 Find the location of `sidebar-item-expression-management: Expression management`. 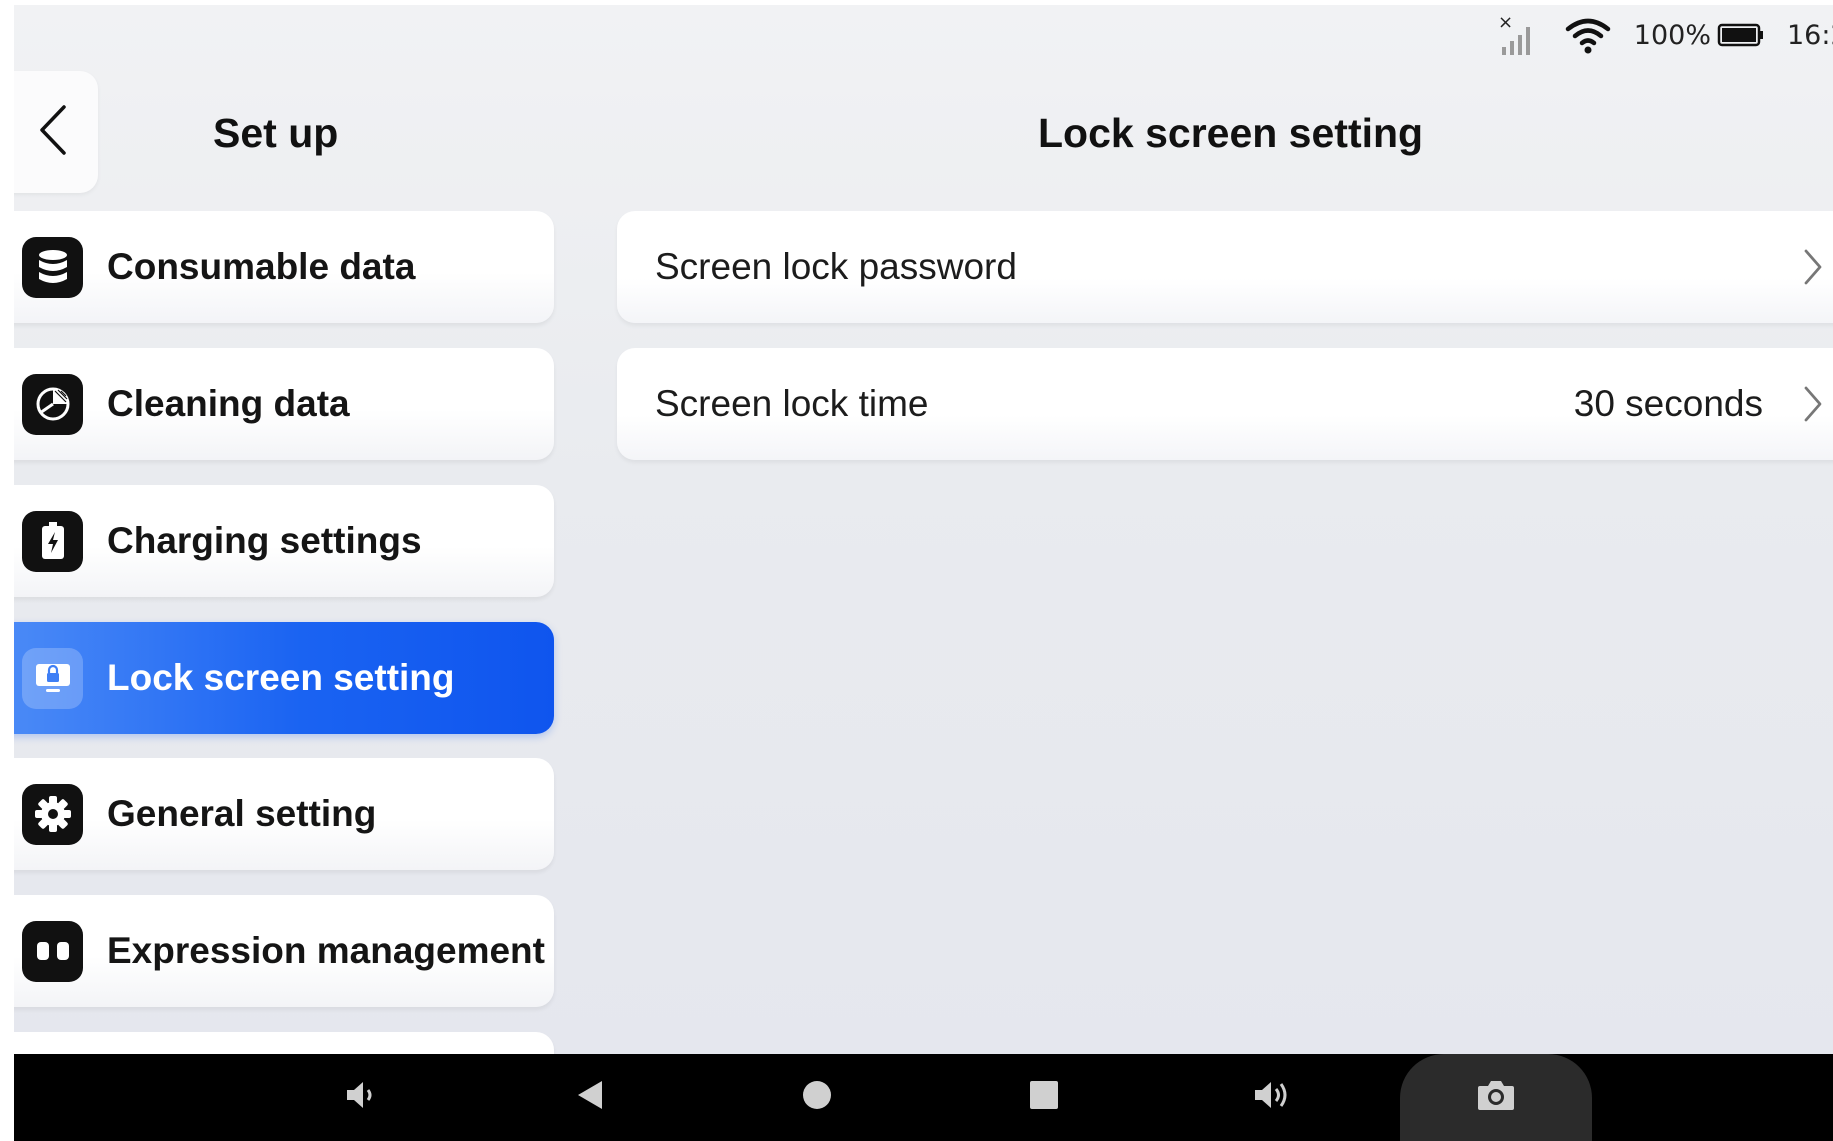

sidebar-item-expression-management: Expression management is located at coordinates (284, 951).